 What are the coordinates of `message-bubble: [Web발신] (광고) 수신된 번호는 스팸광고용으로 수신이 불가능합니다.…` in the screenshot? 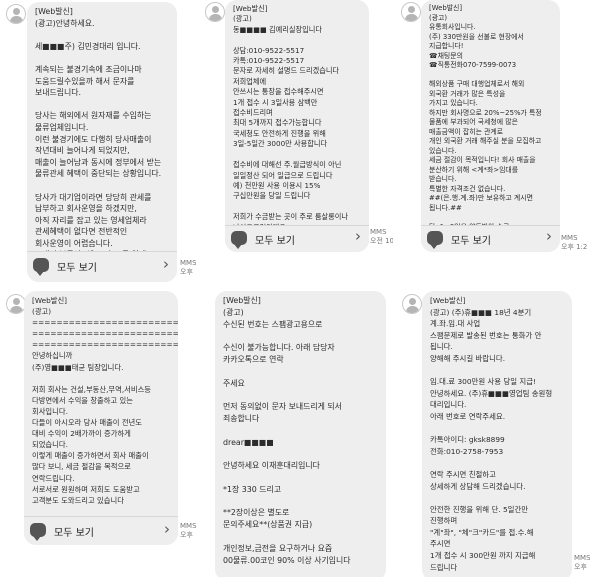 It's located at (300, 434).